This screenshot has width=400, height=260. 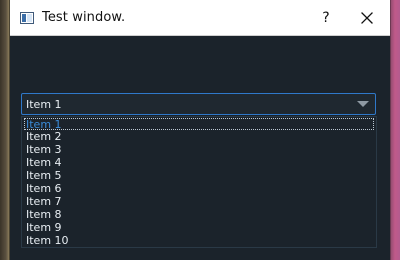 I want to click on chevron-down-icon, so click(x=363, y=104).